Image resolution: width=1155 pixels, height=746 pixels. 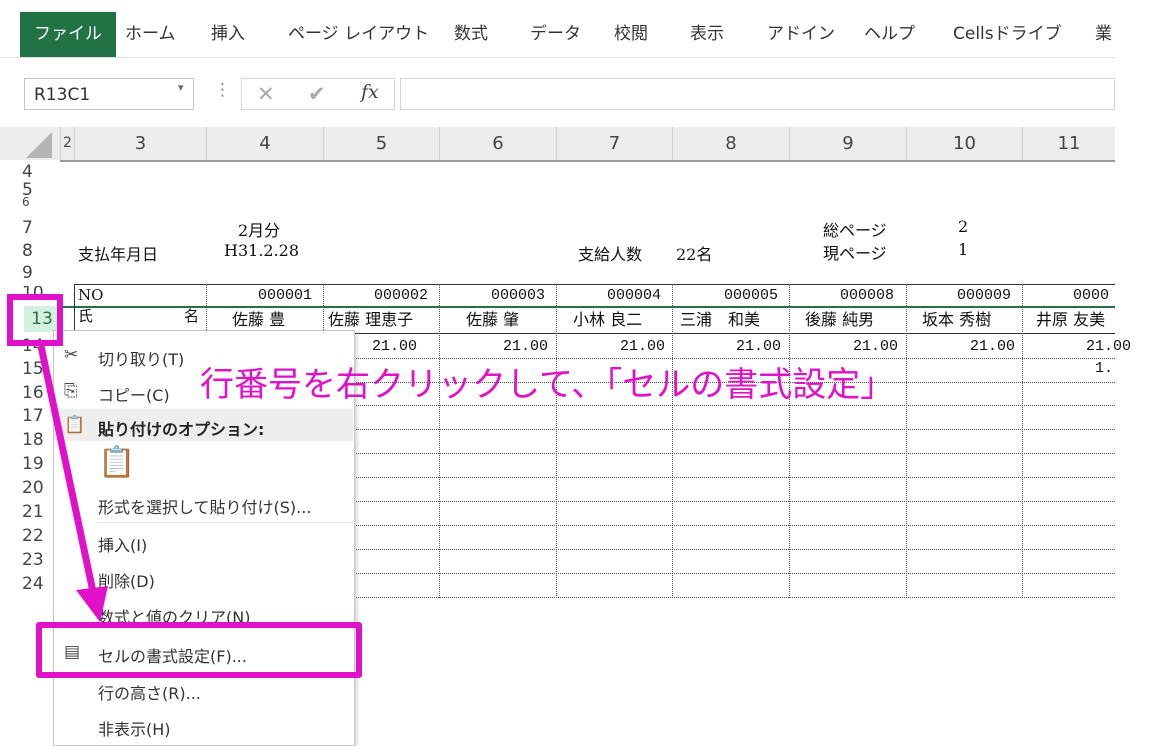 What do you see at coordinates (68, 476) in the screenshot?
I see `arrow-shaft` at bounding box center [68, 476].